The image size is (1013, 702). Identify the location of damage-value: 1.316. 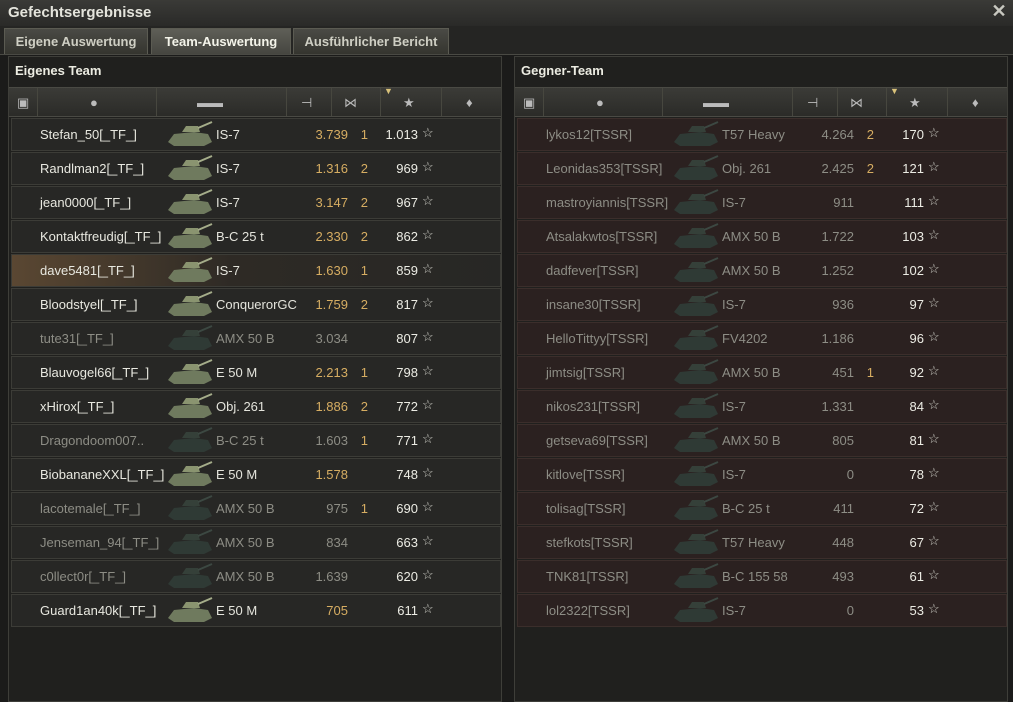
(331, 168).